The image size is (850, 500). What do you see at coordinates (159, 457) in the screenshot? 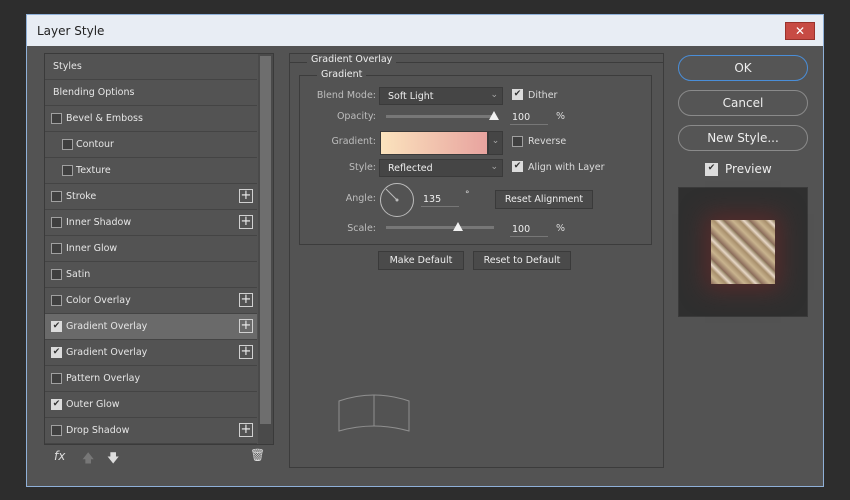
I see `list-toolbar: fx 🡅 🡇 🗑` at bounding box center [159, 457].